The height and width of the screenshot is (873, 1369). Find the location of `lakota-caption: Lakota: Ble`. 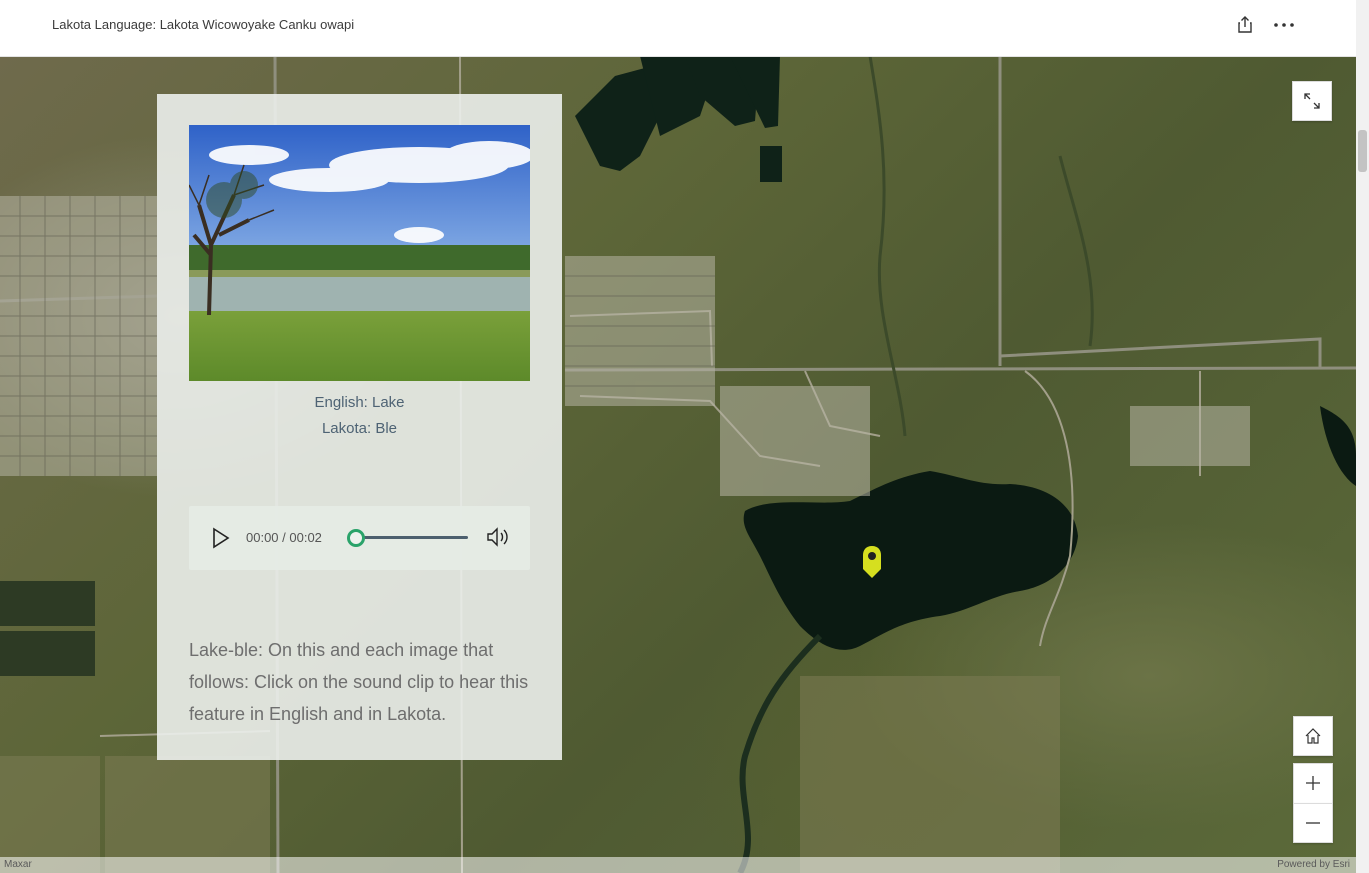

lakota-caption: Lakota: Ble is located at coordinates (359, 428).